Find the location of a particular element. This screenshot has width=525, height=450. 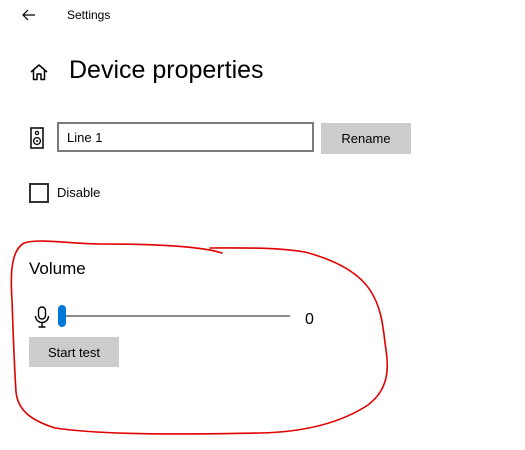

rename-button: Rename is located at coordinates (366, 138).